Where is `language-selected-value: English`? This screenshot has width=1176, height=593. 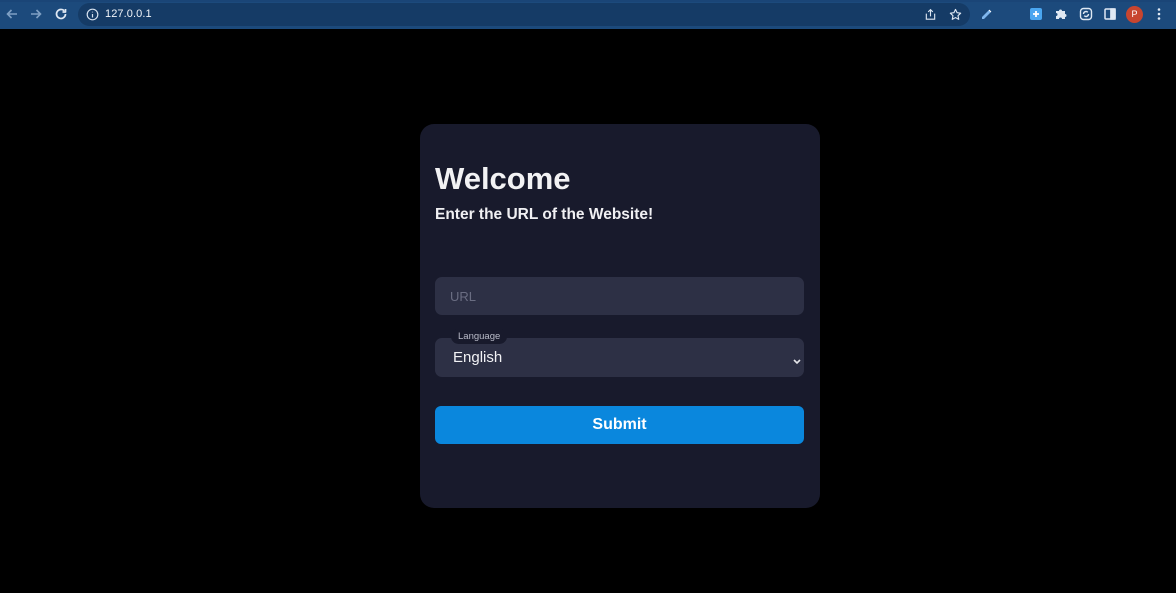
language-selected-value: English is located at coordinates (478, 357).